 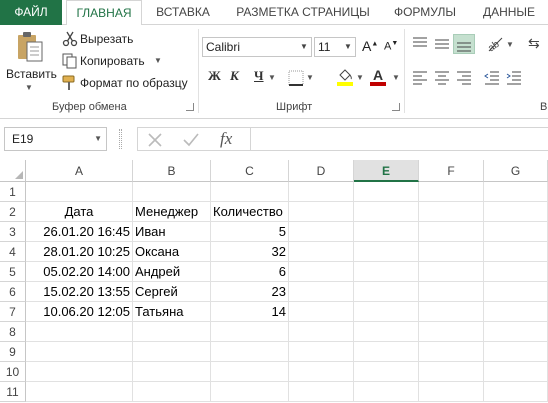 What do you see at coordinates (155, 140) in the screenshot?
I see `cancel-icon` at bounding box center [155, 140].